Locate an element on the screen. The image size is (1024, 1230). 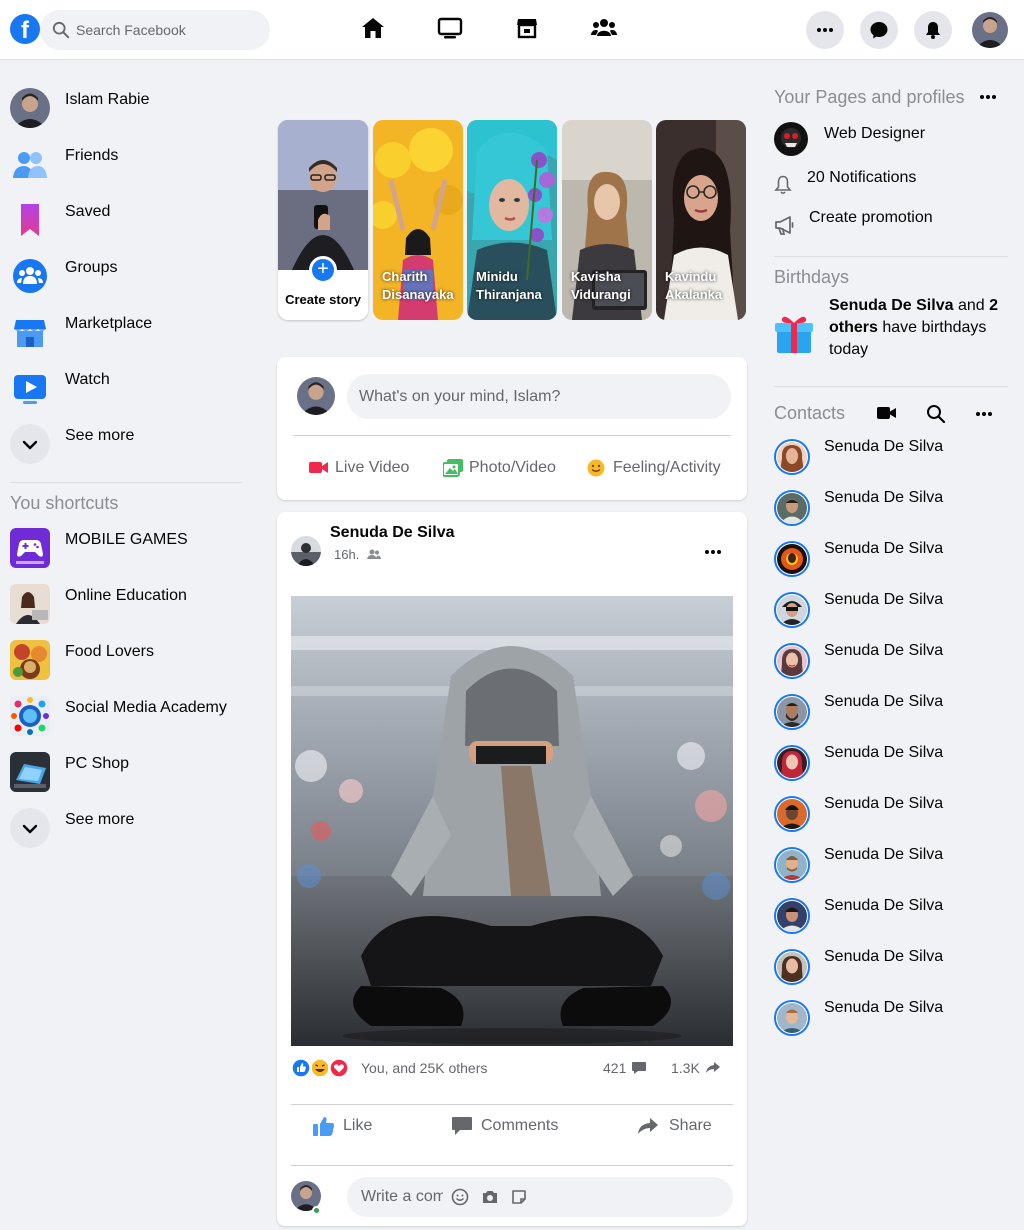
search-input is located at coordinates (166, 30).